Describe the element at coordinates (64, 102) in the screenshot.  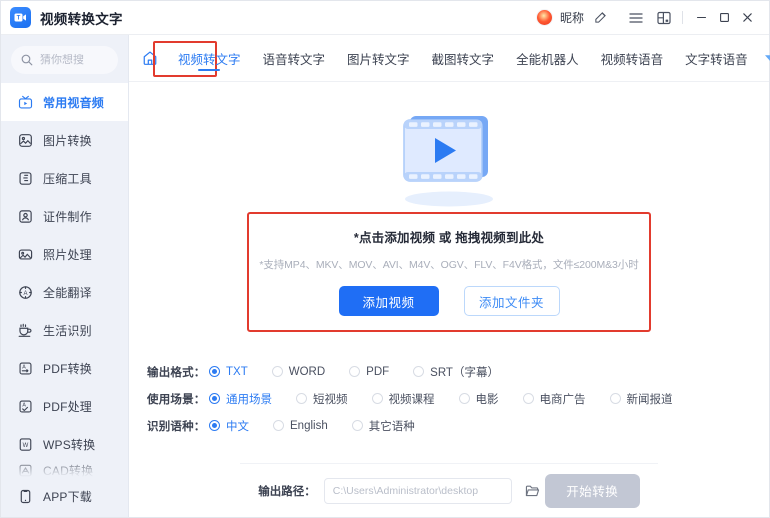
I see `sidebar-item-0: 常用视音频` at that location.